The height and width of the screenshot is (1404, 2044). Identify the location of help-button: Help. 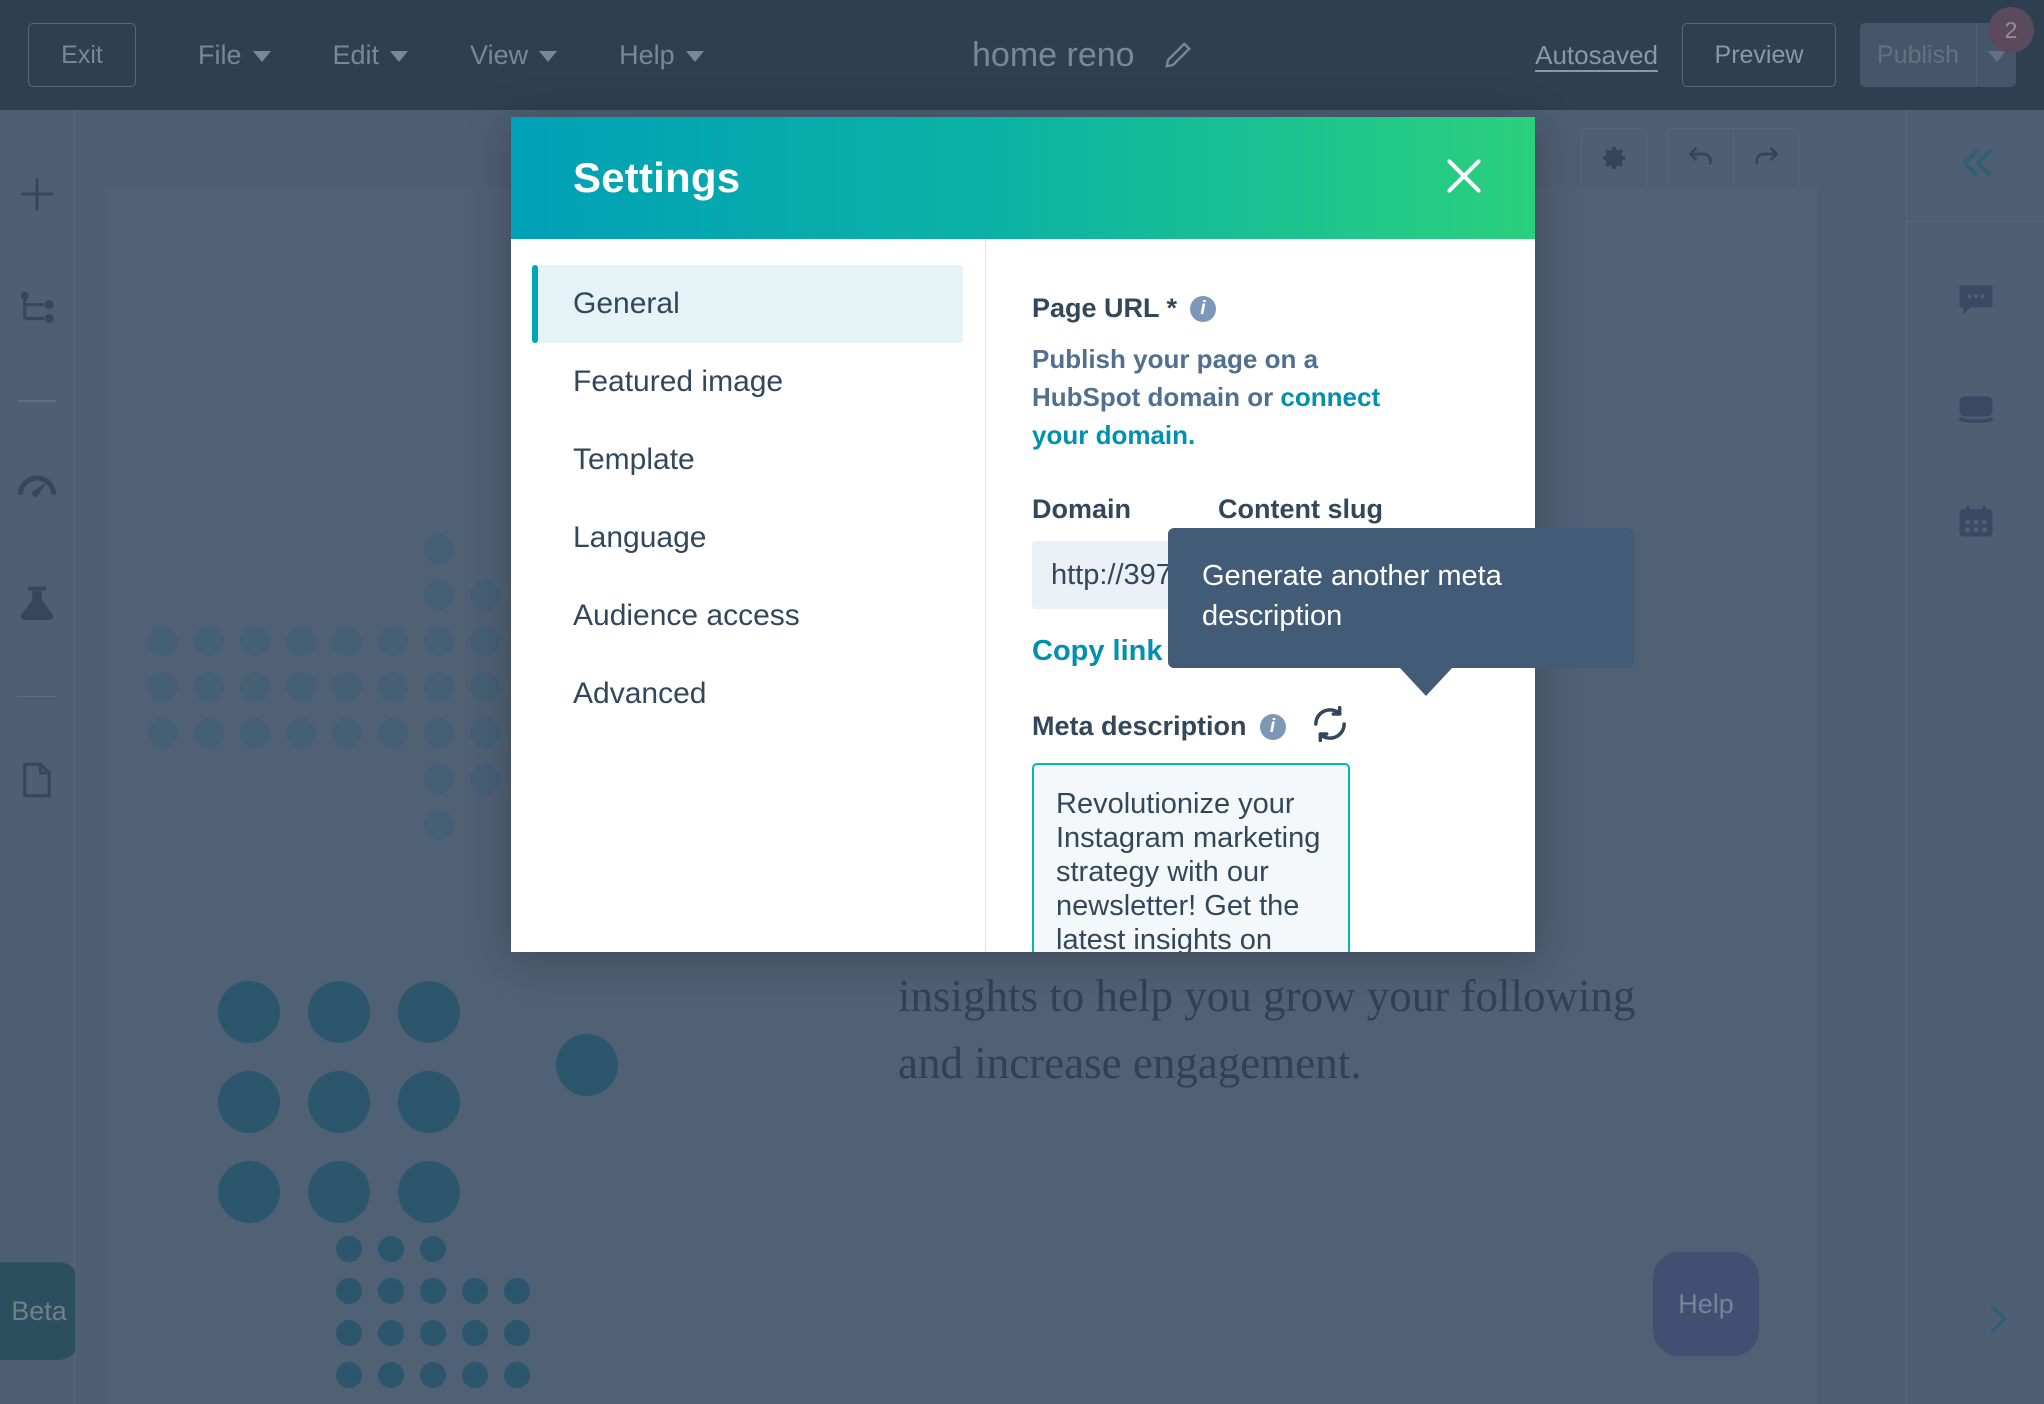
(1706, 1304).